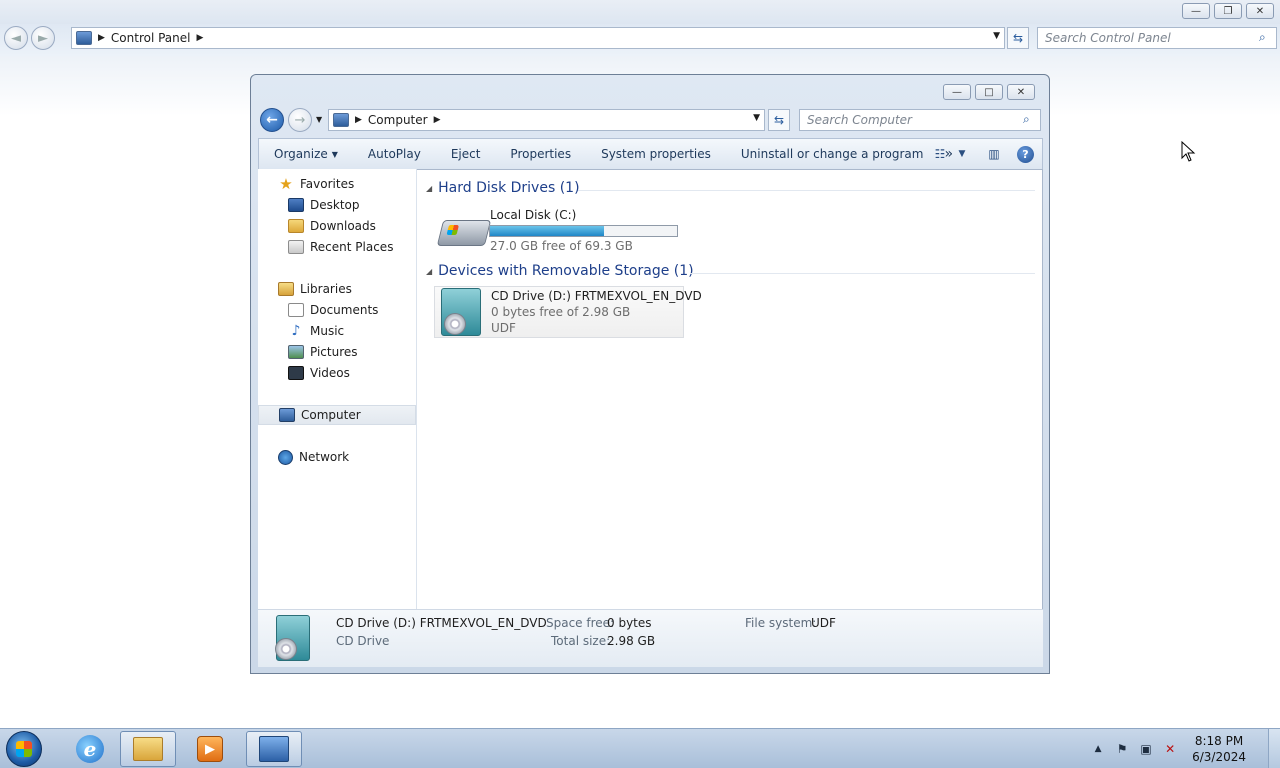 Image resolution: width=1280 pixels, height=768 pixels. What do you see at coordinates (503, 328) in the screenshot?
I see `drive-filesystem: UDF` at bounding box center [503, 328].